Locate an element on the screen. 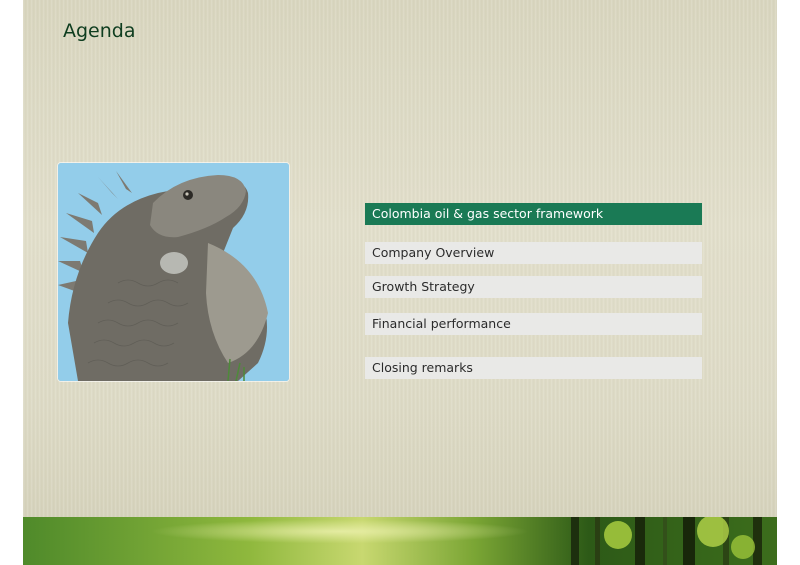  agenda-item-label: Company Overview is located at coordinates (433, 252).